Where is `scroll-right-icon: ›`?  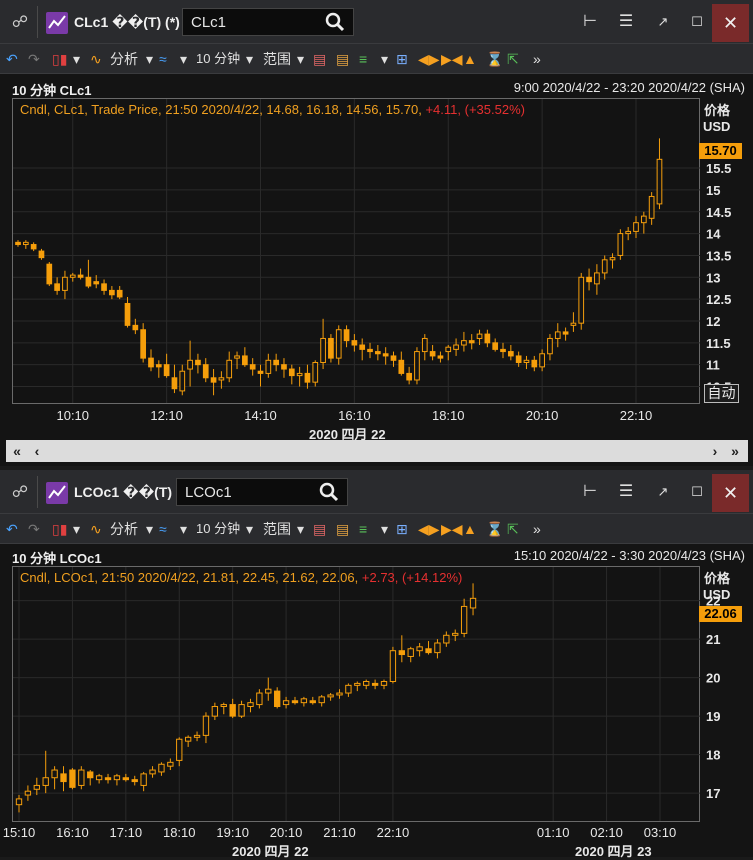 scroll-right-icon: › is located at coordinates (715, 451).